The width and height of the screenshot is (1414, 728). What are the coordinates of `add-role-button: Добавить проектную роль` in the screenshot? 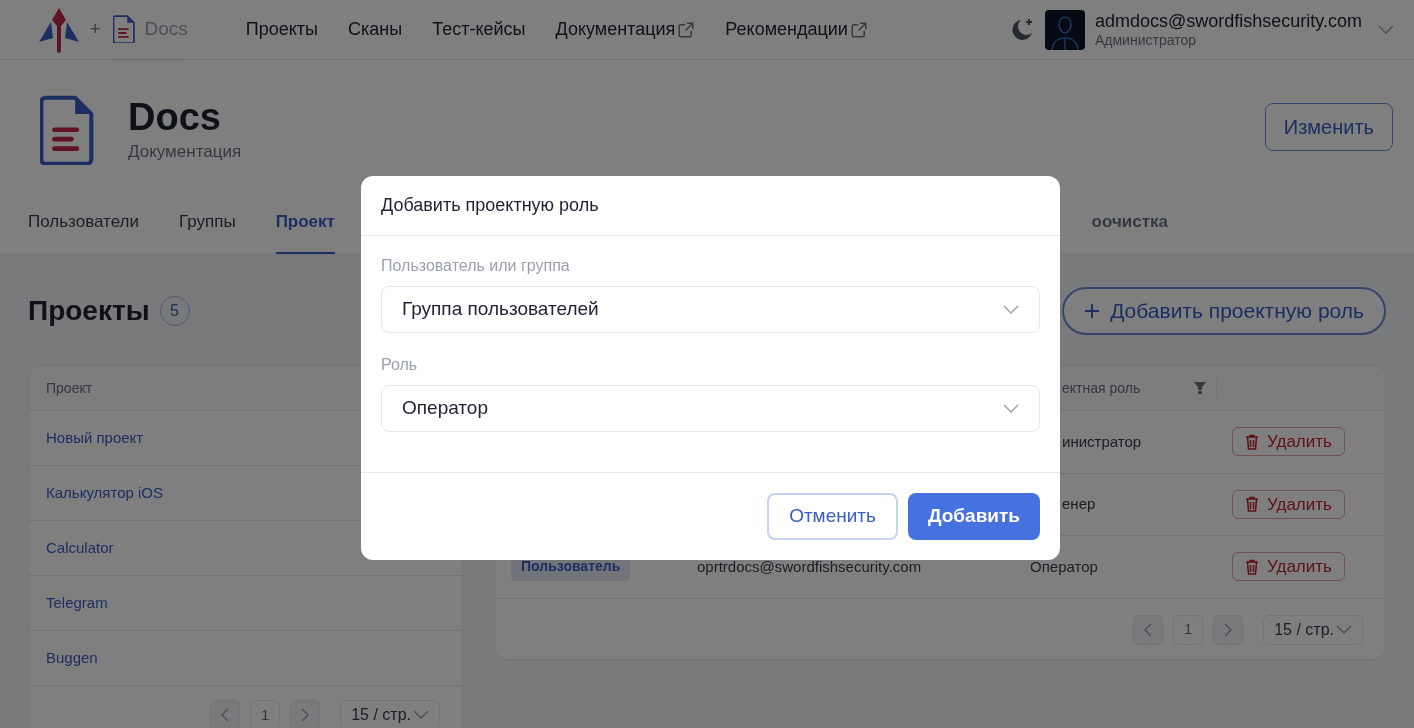 It's located at (1224, 311).